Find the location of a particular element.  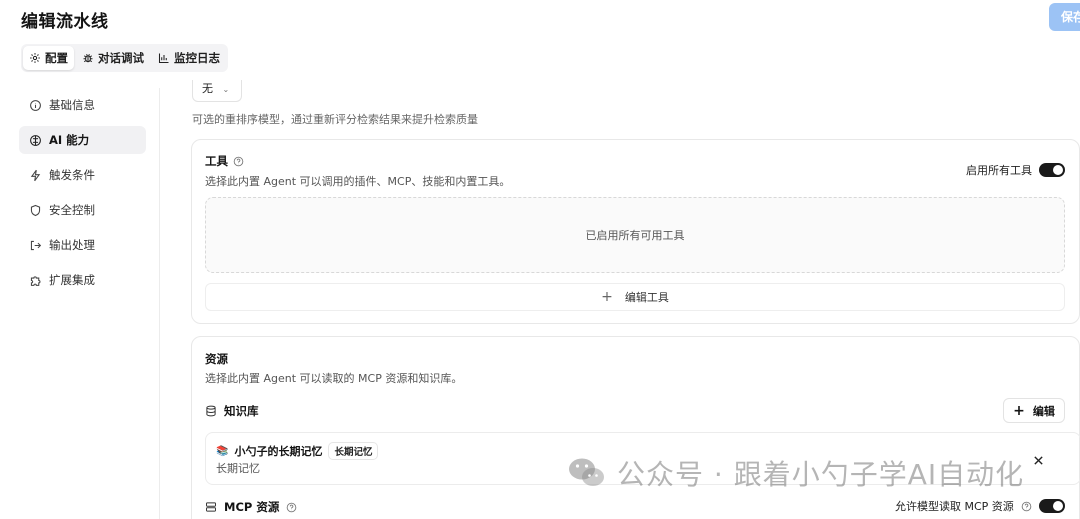

mcp-resources-header: MCP 资源 is located at coordinates (251, 507).